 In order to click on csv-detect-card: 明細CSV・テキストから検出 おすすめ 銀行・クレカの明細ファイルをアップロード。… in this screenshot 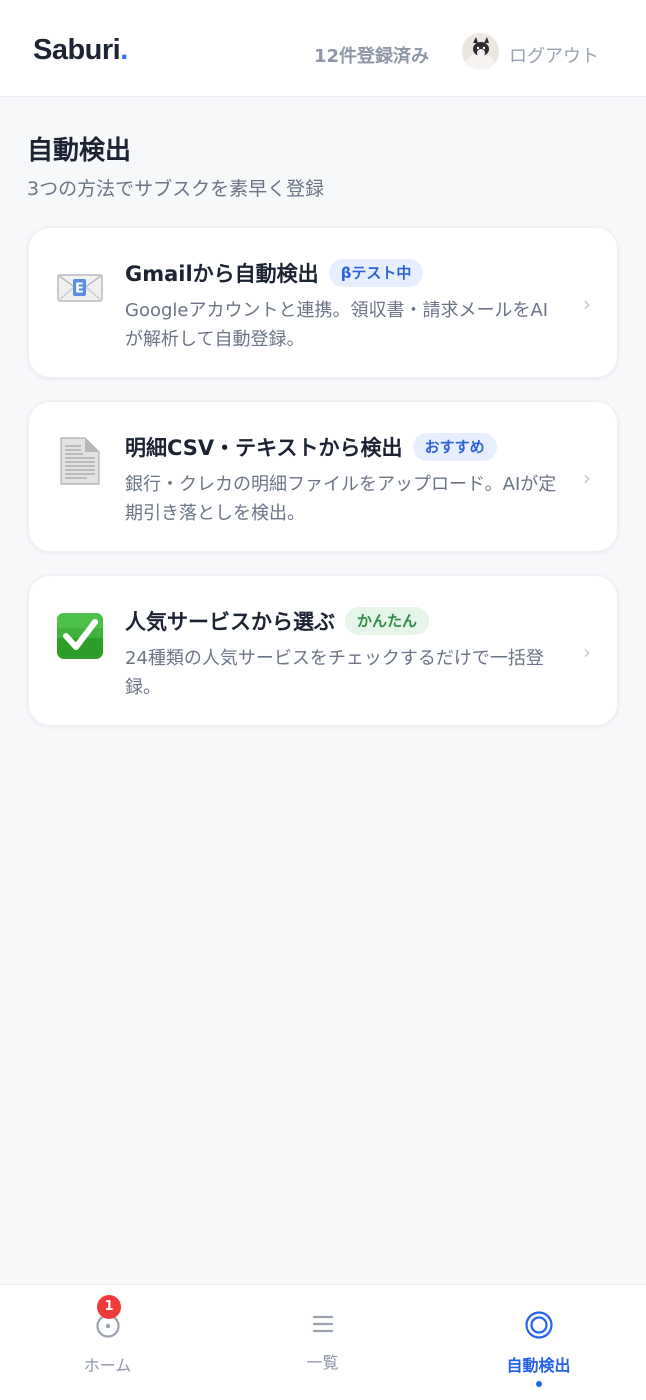, I will do `click(323, 476)`.